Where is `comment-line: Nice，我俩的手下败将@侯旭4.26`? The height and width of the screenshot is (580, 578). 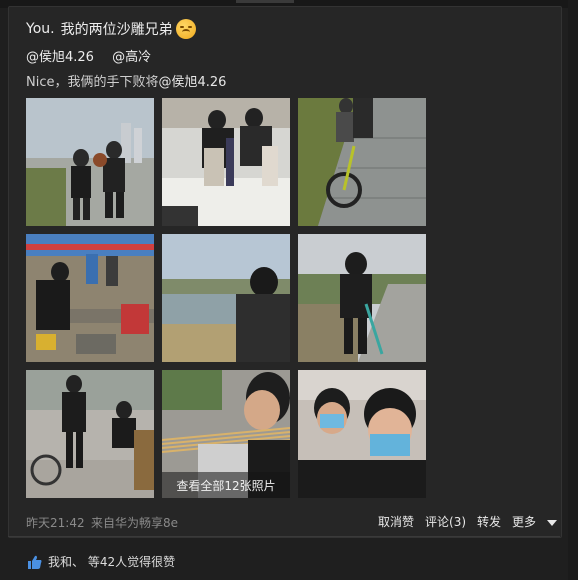
comment-line: Nice，我俩的手下败将@侯旭4.26 is located at coordinates (126, 80).